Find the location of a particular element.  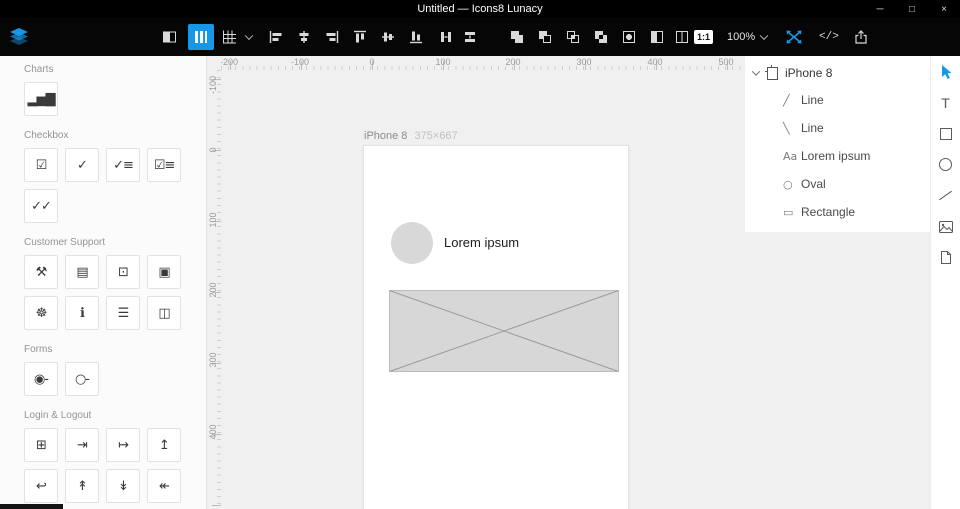

tile-glyph: ☑ is located at coordinates (41, 165).